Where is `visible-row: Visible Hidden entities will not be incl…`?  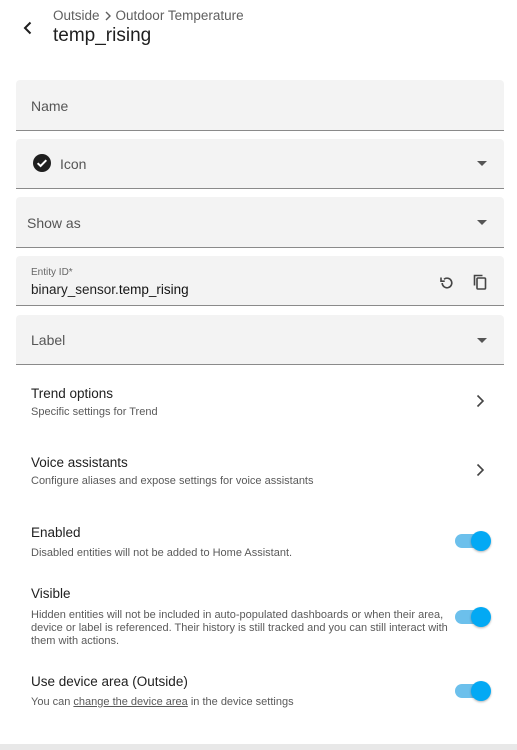 visible-row: Visible Hidden entities will not be incl… is located at coordinates (258, 616).